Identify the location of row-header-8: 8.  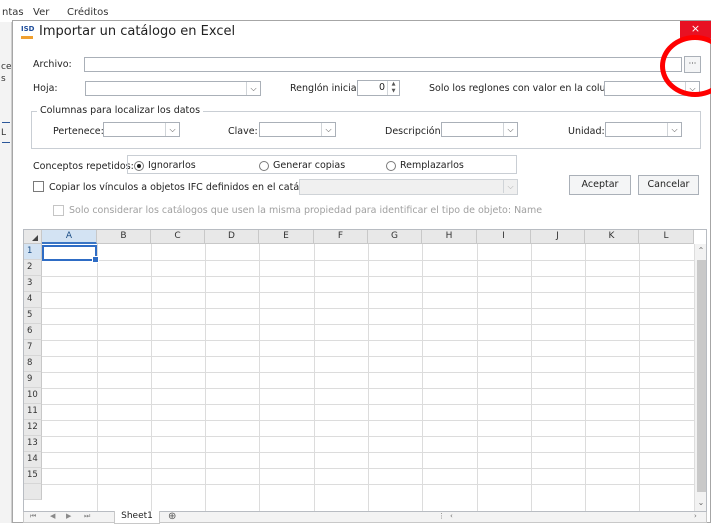
(33, 364).